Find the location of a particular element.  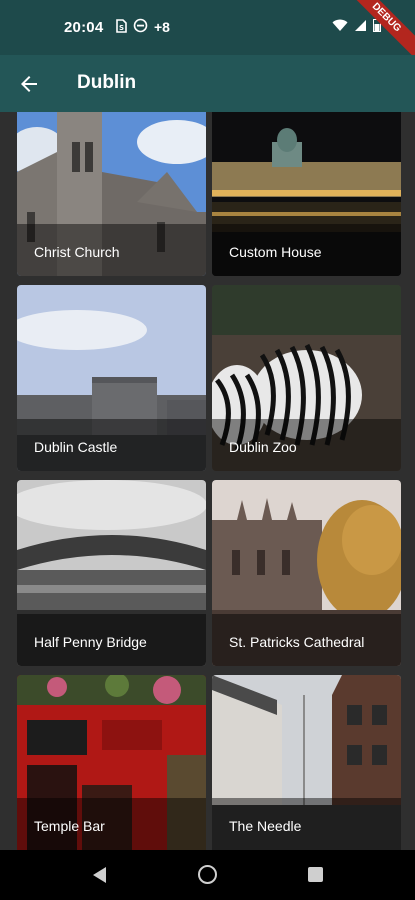

signal-icon is located at coordinates (360, 28).